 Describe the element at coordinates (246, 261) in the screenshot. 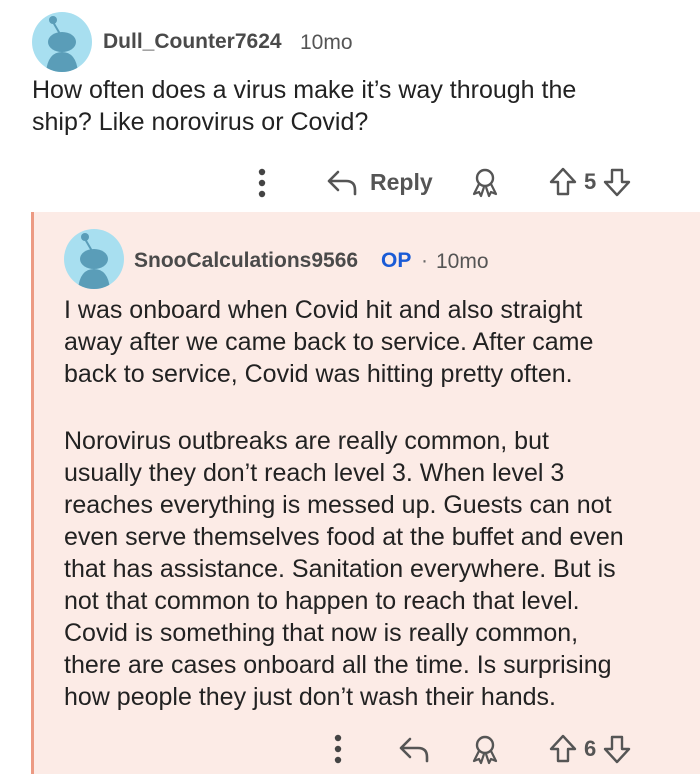

I see `reply-username: SnooCalculations9566` at that location.